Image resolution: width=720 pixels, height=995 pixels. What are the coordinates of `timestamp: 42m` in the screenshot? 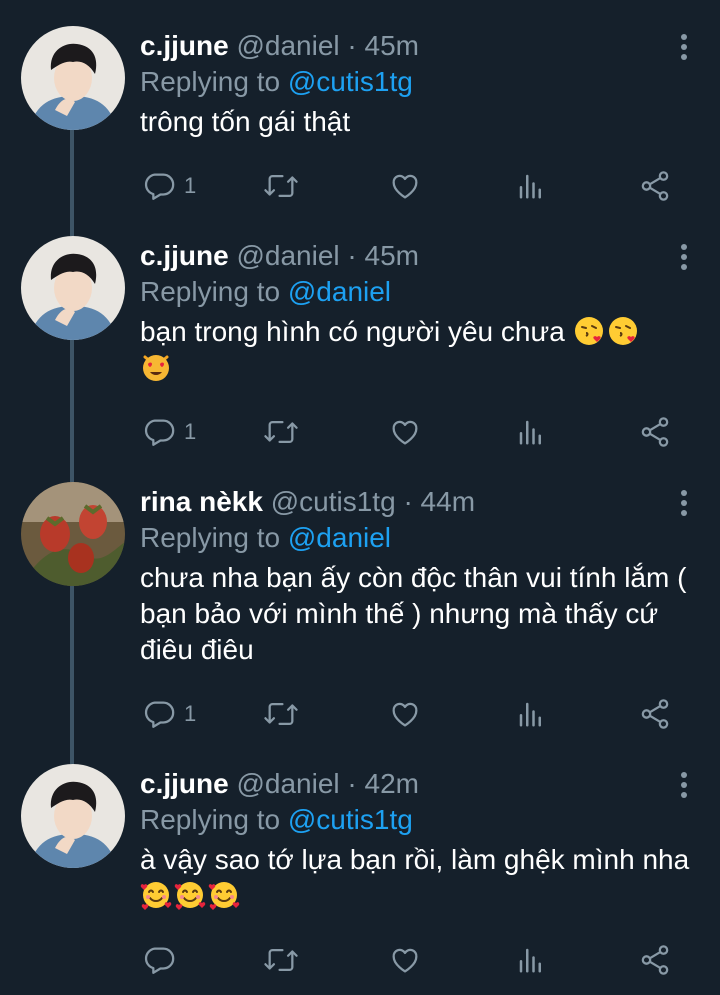 It's located at (392, 783).